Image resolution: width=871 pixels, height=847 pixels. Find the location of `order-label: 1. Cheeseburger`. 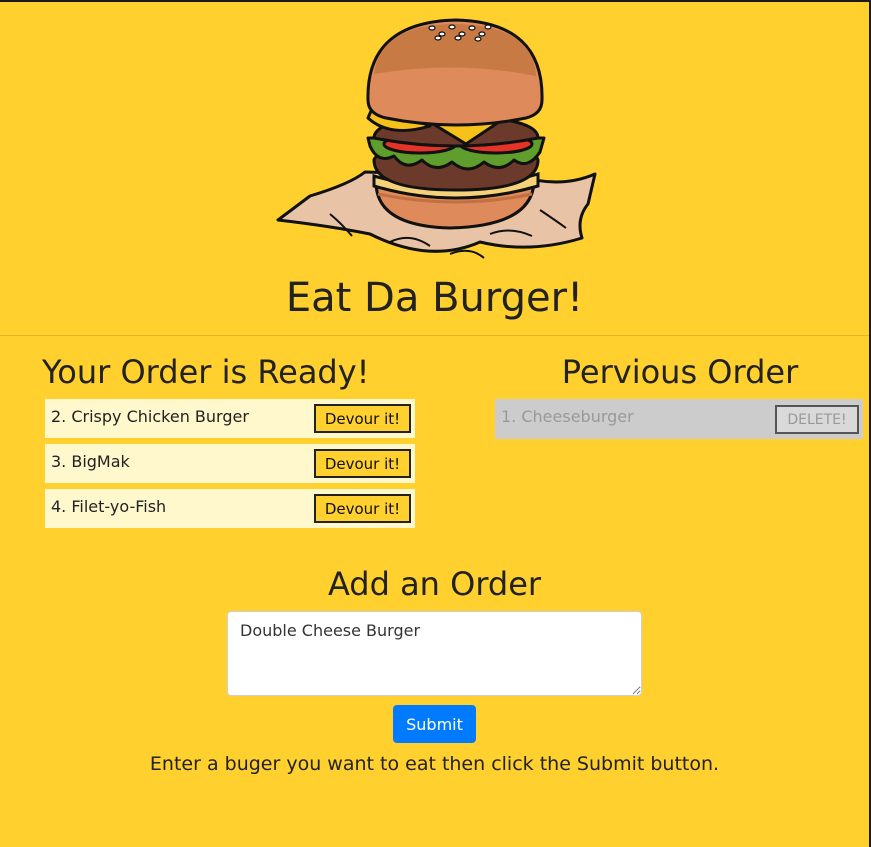

order-label: 1. Cheeseburger is located at coordinates (567, 416).